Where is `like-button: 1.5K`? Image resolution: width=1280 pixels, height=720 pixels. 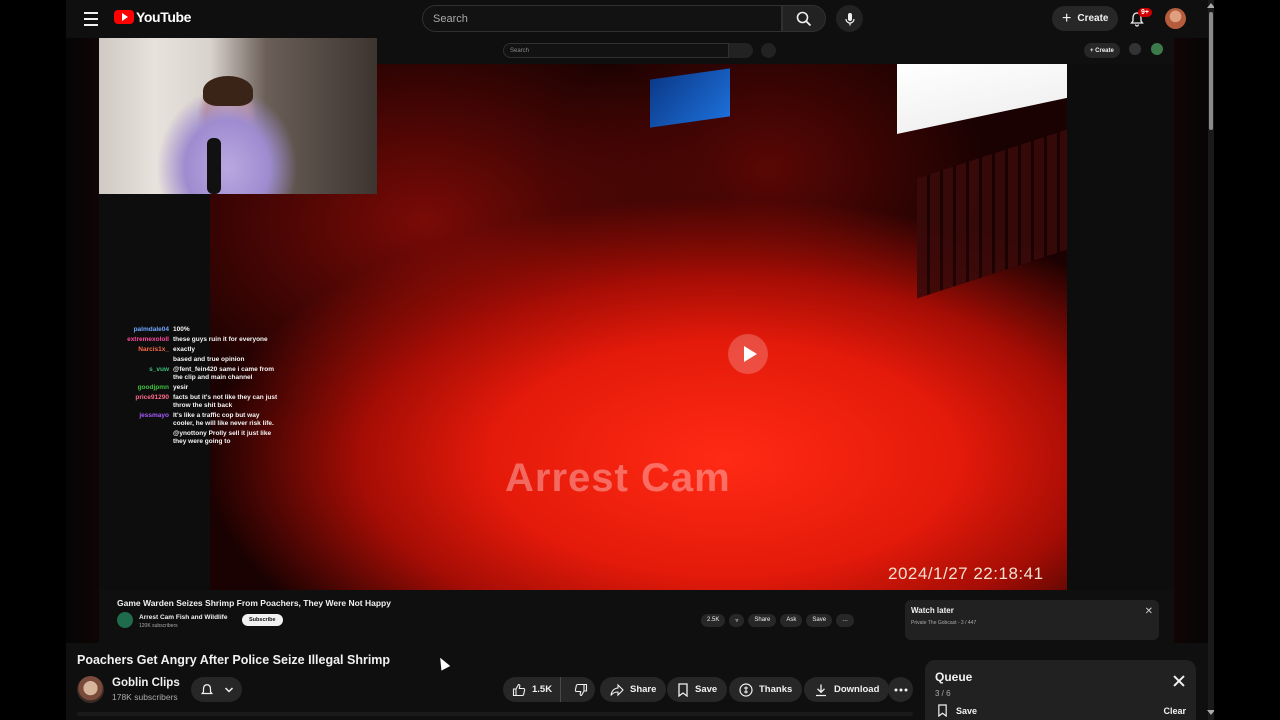 like-button: 1.5K is located at coordinates (532, 689).